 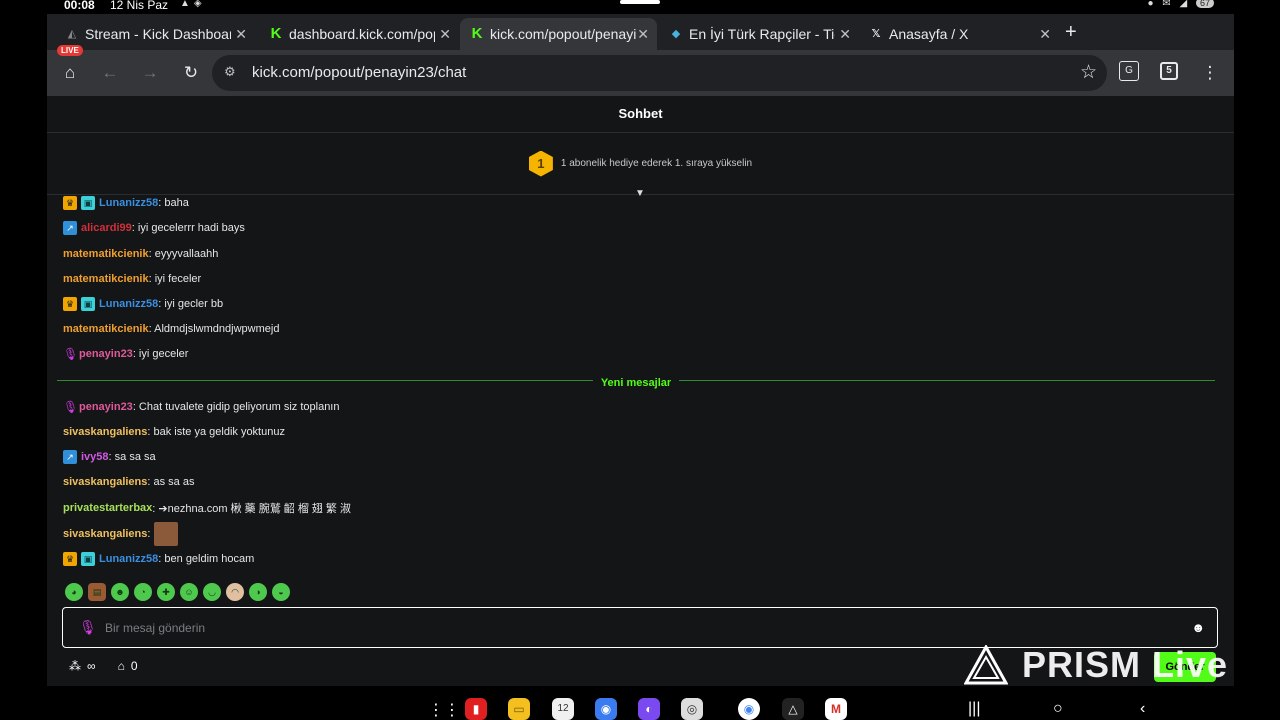 I want to click on bookmark-star-icon: ☆, so click(x=1088, y=72).